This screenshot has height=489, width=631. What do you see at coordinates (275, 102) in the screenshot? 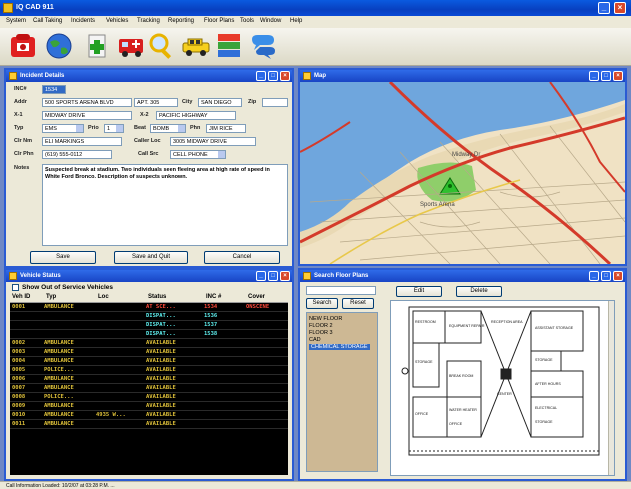
I see `zip-field` at bounding box center [275, 102].